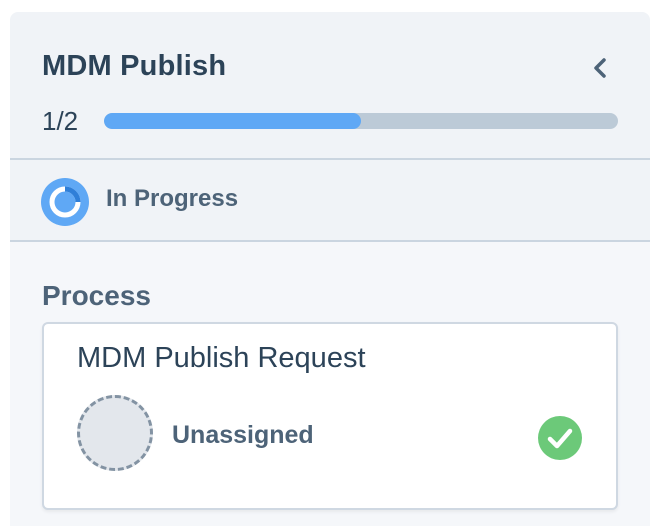  Describe the element at coordinates (560, 438) in the screenshot. I see `check-circle-icon` at that location.